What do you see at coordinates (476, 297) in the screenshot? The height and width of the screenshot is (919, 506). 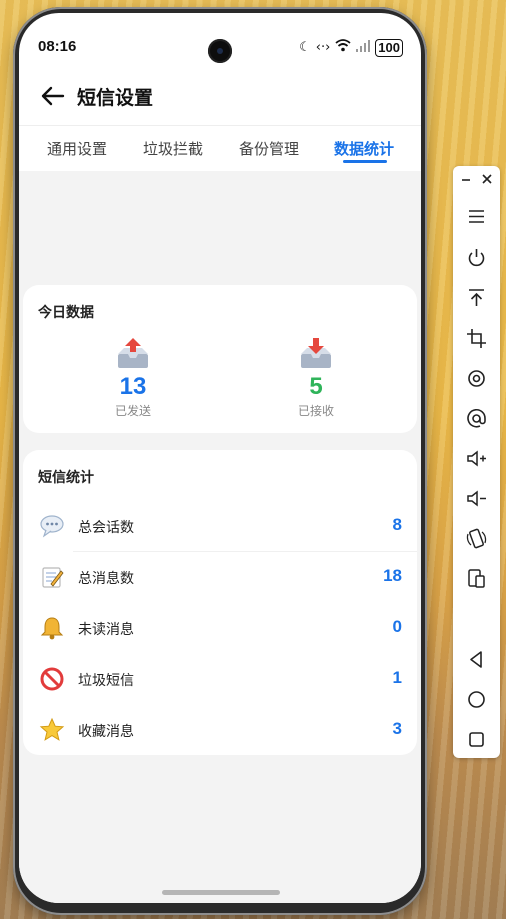 I see `pin-top-icon` at bounding box center [476, 297].